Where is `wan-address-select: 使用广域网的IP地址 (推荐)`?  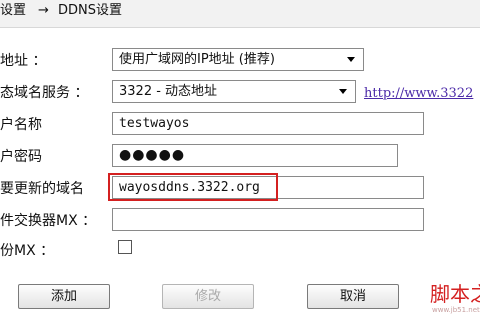
wan-address-select: 使用广域网的IP地址 (推荐) is located at coordinates (238, 59).